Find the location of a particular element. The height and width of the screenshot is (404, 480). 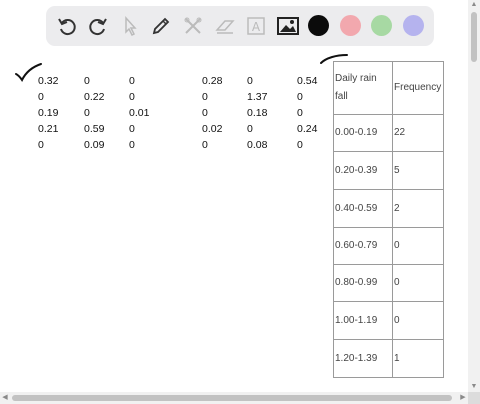

table-header-row: Daily rain fall Frequency is located at coordinates (388, 88).